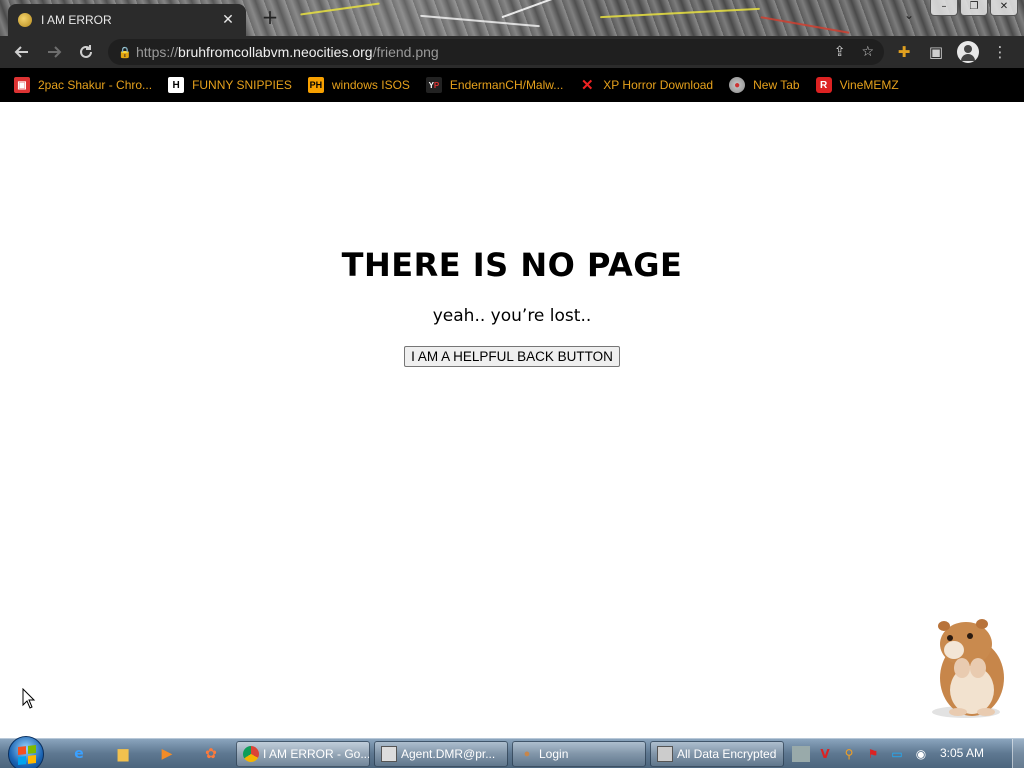 This screenshot has height=768, width=1024. What do you see at coordinates (157, 52) in the screenshot?
I see `url-scheme: https://` at bounding box center [157, 52].